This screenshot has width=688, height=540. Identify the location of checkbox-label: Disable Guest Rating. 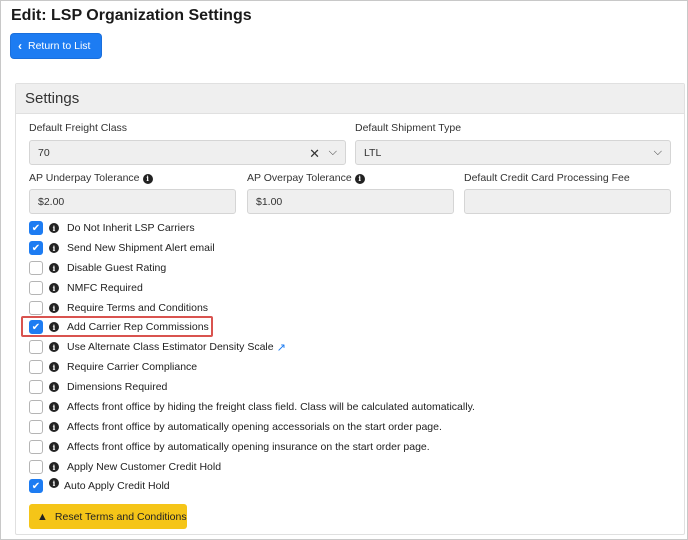
(117, 268).